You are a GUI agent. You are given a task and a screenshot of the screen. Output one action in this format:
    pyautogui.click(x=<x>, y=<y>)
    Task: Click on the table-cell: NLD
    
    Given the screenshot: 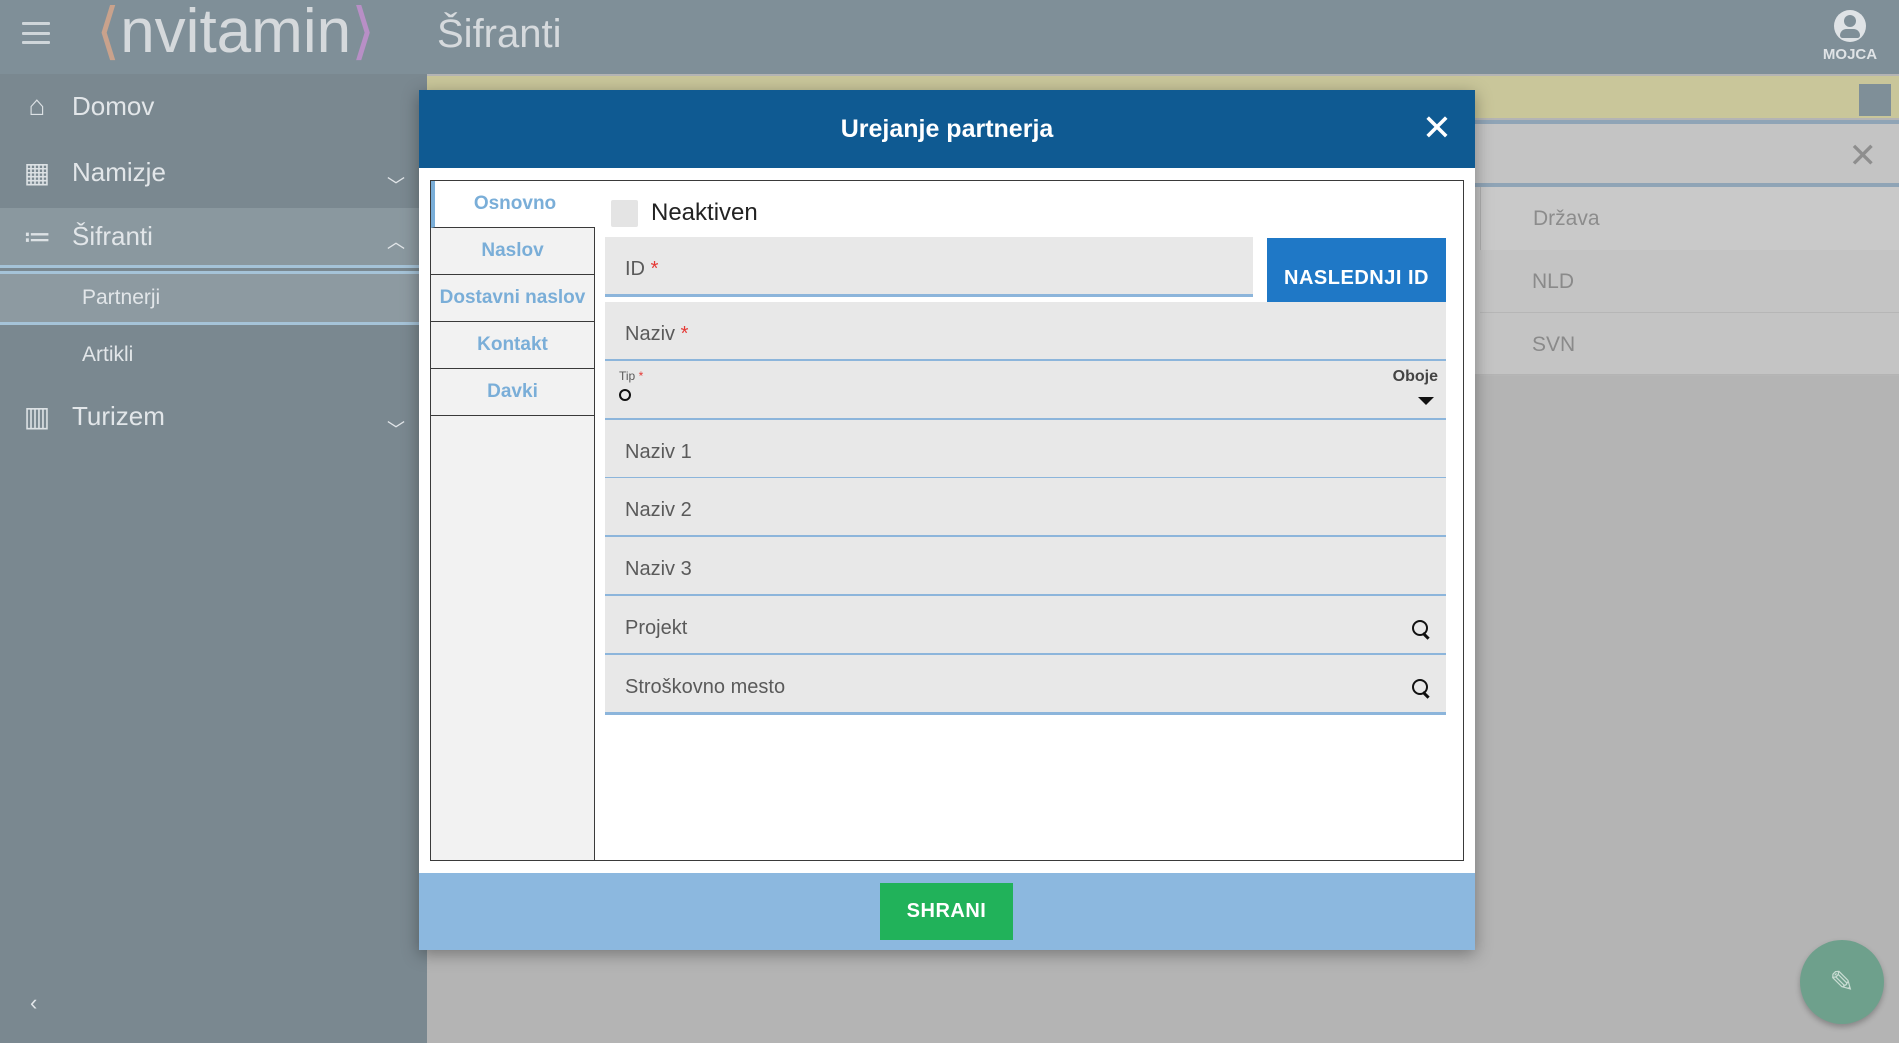 What is the action you would take?
    pyautogui.click(x=1689, y=281)
    